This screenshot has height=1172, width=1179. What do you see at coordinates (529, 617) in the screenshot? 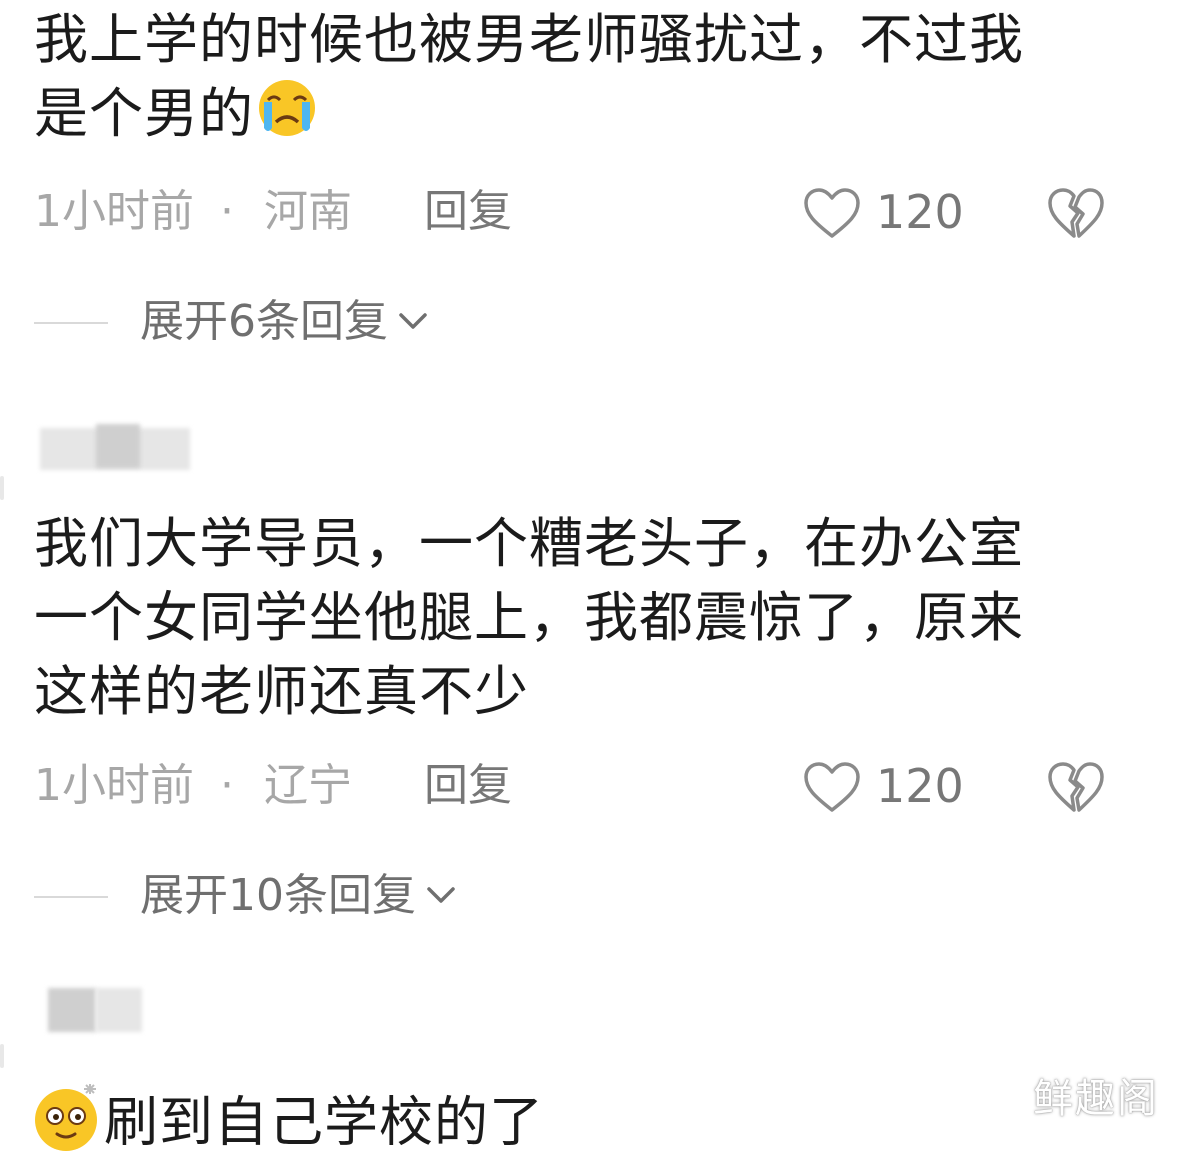
I see `comment-text-line: 一个女同学坐他腿上，我都震惊了，原来` at bounding box center [529, 617].